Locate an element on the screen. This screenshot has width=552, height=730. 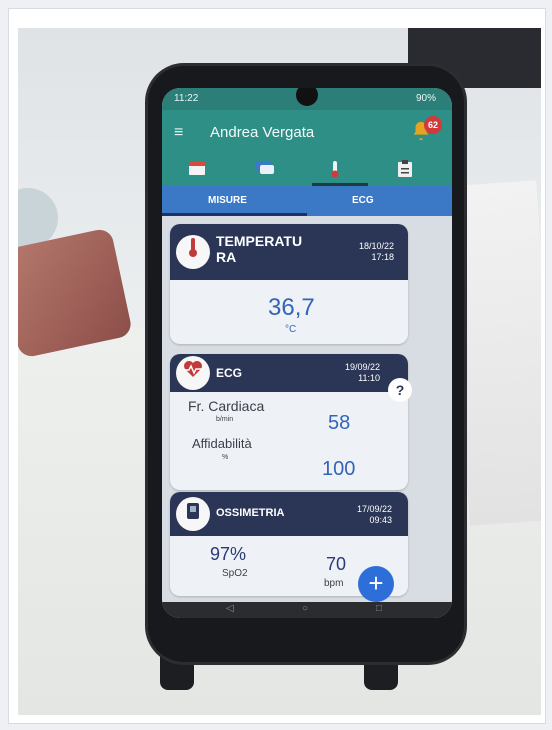
ecg-card-header: ECG 19/09/22 11:10 is located at coordinates (289, 373).